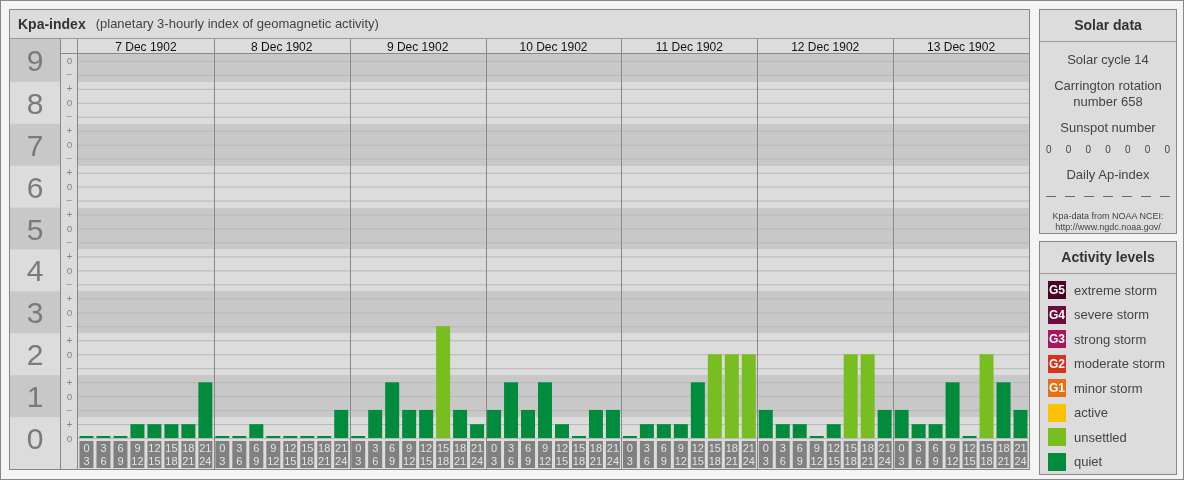 The width and height of the screenshot is (1184, 480). I want to click on date-label: 13 Dec 1902, so click(961, 46).